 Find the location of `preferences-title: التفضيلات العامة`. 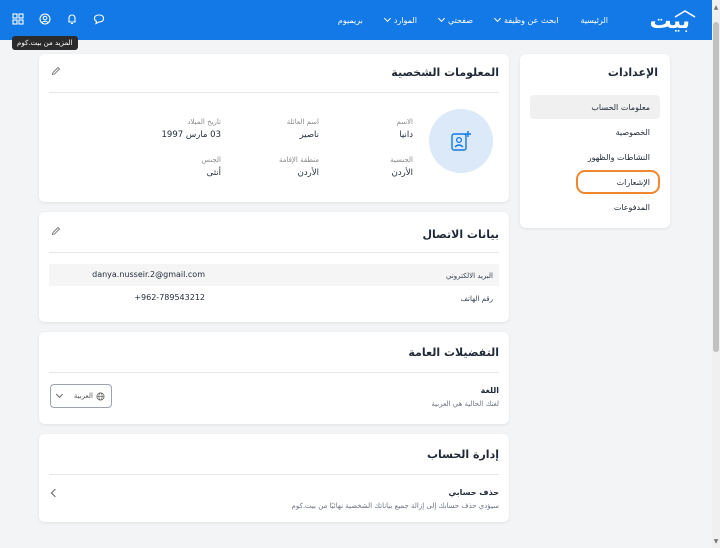

preferences-title: التفضيلات العامة is located at coordinates (453, 352).